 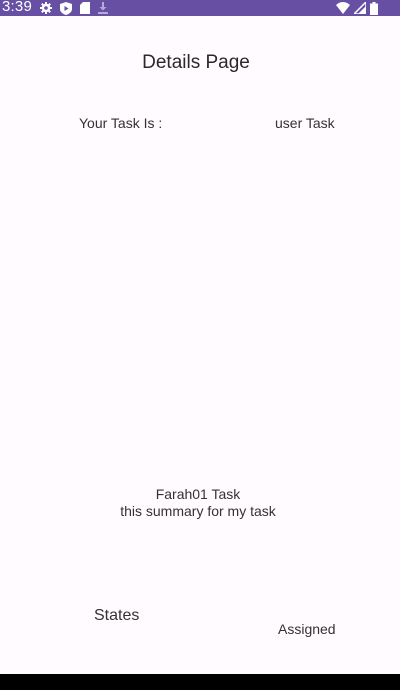 I want to click on summary-text: this summary for my task, so click(x=198, y=511).